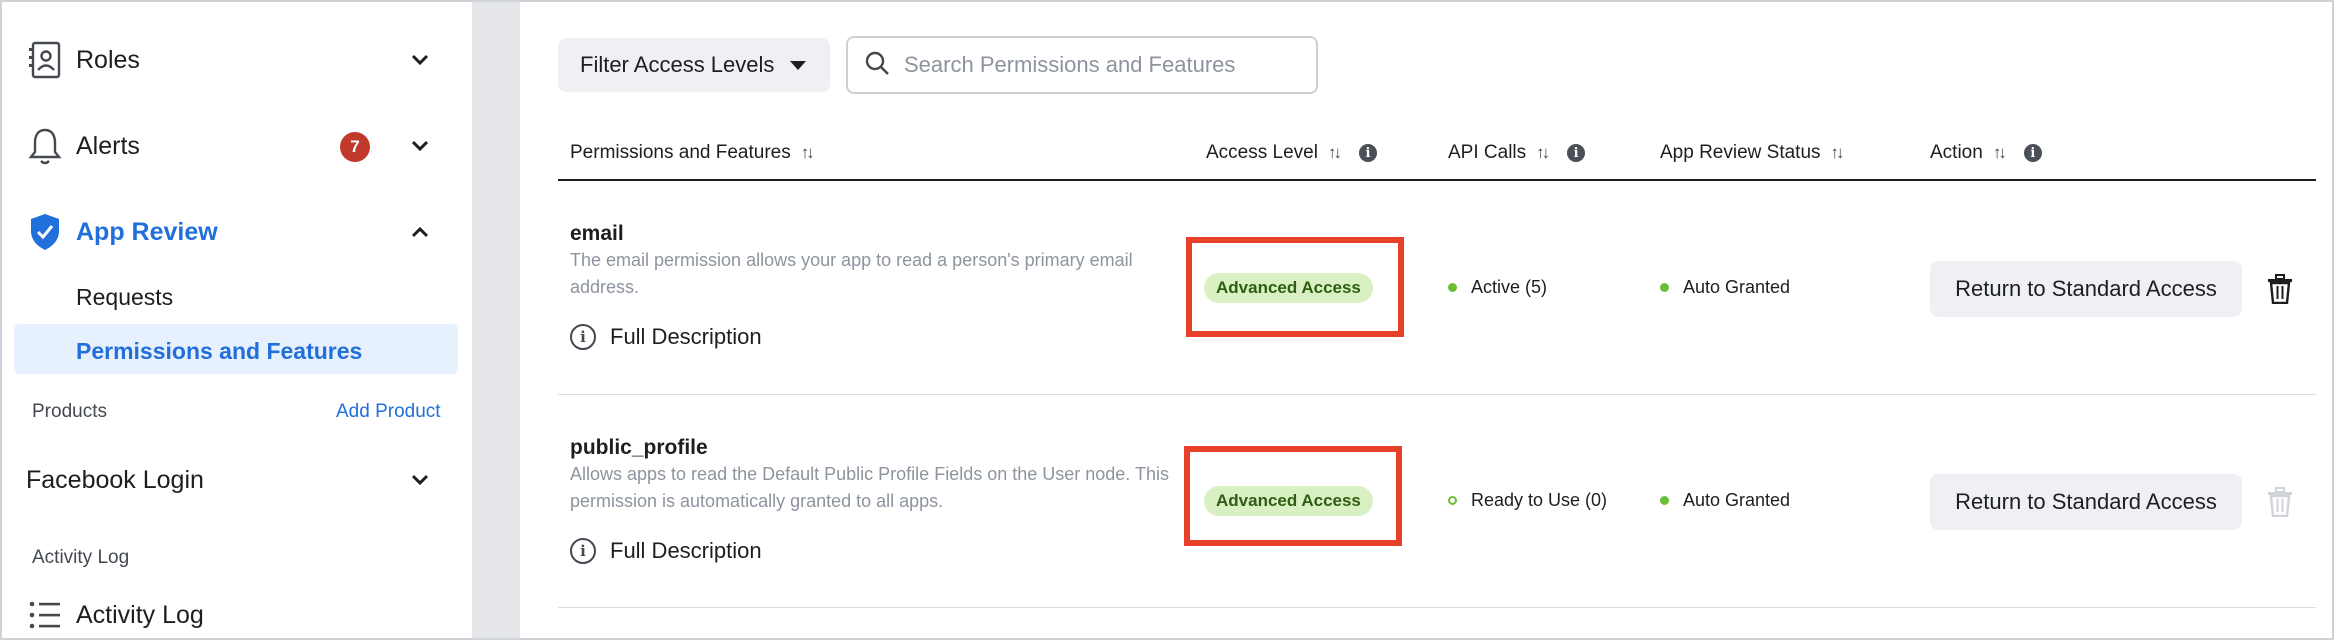 This screenshot has height=640, width=2334. What do you see at coordinates (1437, 180) in the screenshot?
I see `table-header-divider` at bounding box center [1437, 180].